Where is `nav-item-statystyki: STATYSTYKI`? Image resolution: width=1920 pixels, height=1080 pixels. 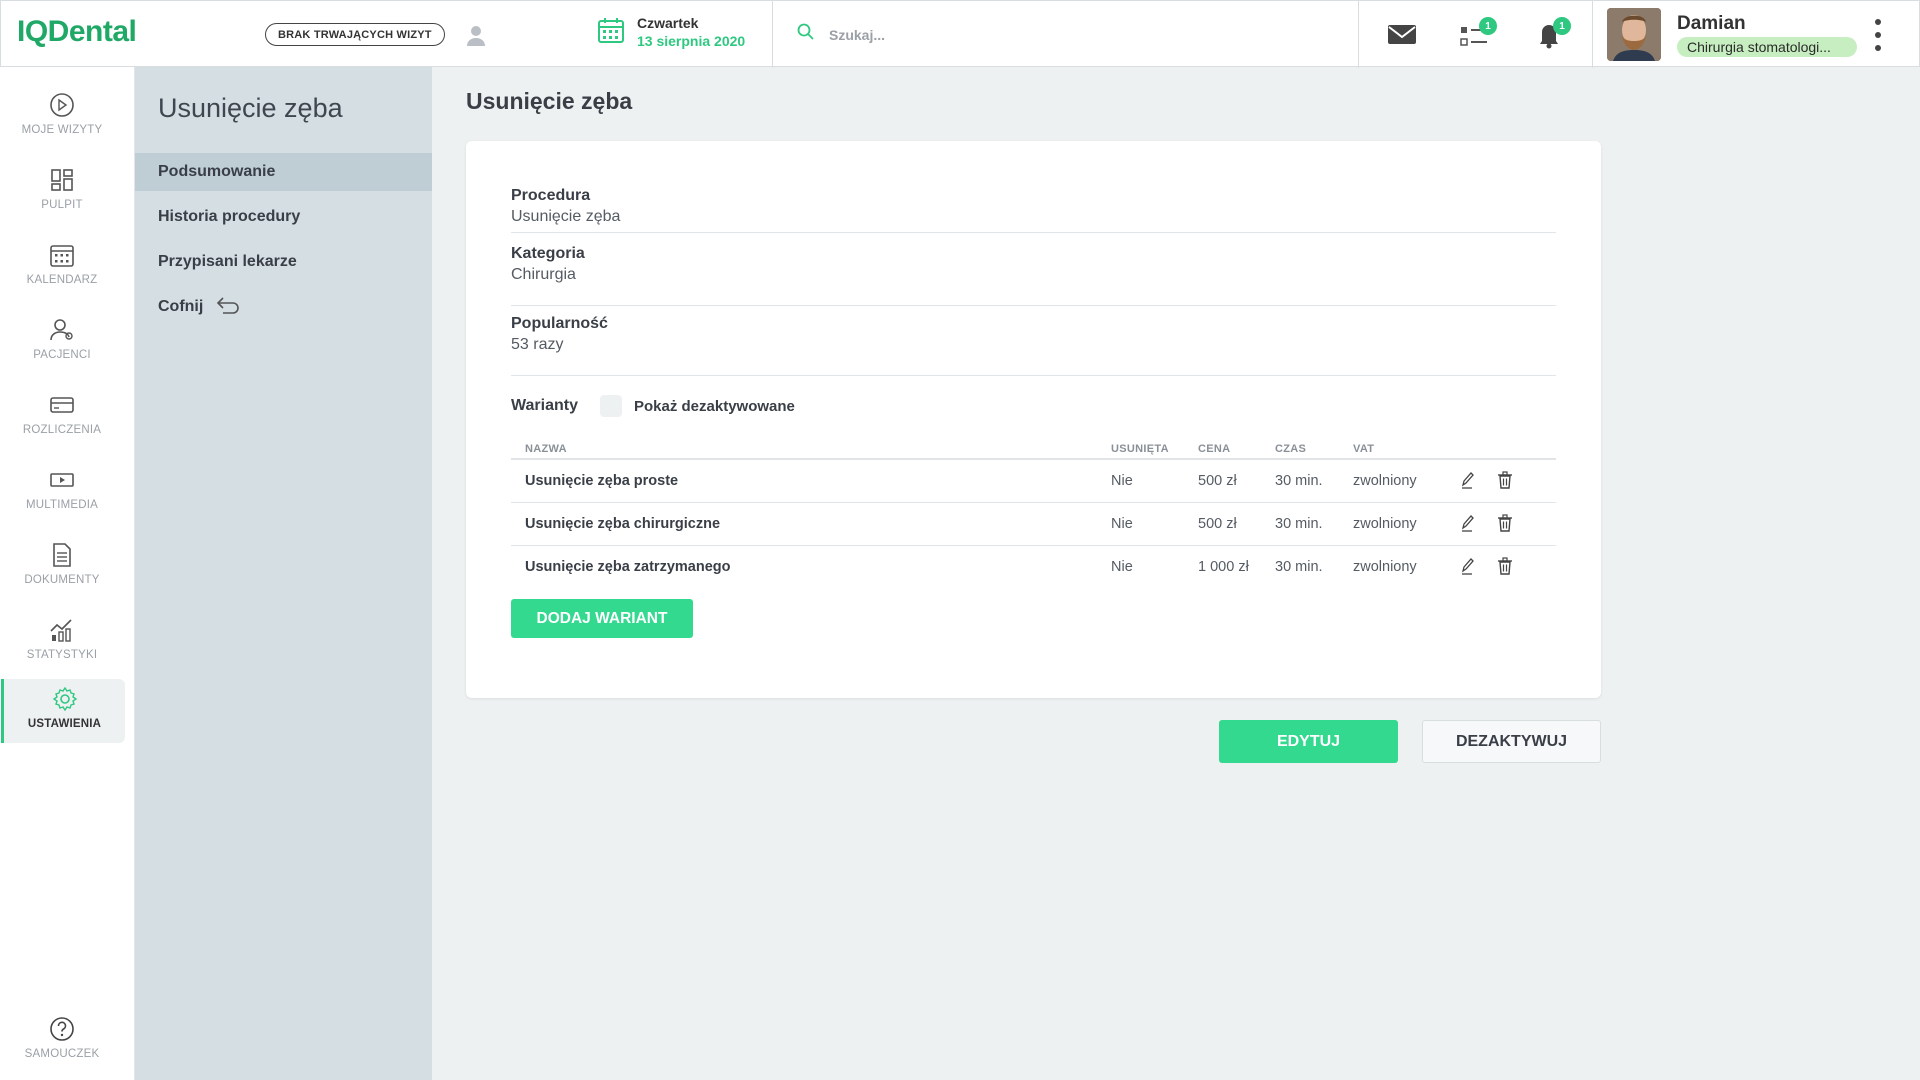
nav-item-statystyki: STATYSTYKI is located at coordinates (62, 642).